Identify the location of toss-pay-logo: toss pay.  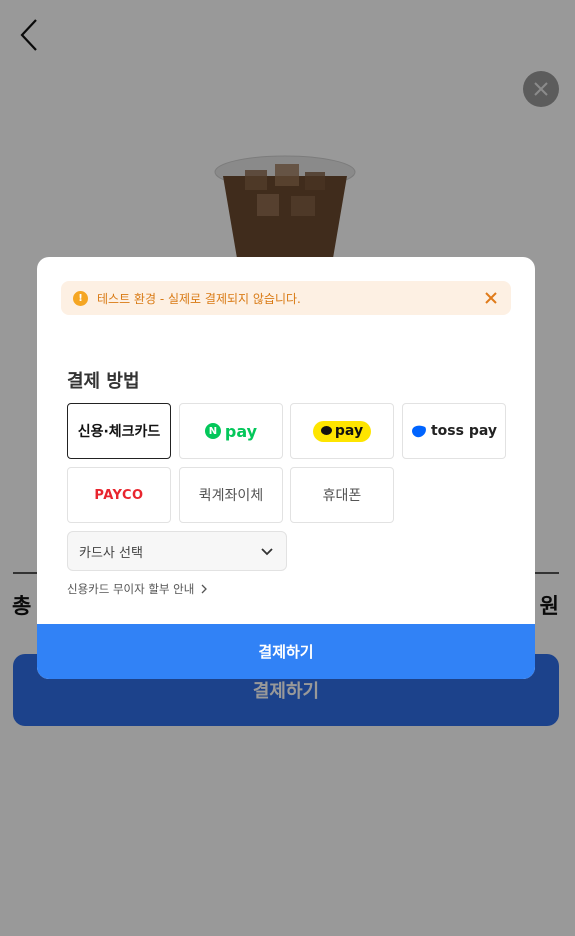
(454, 431).